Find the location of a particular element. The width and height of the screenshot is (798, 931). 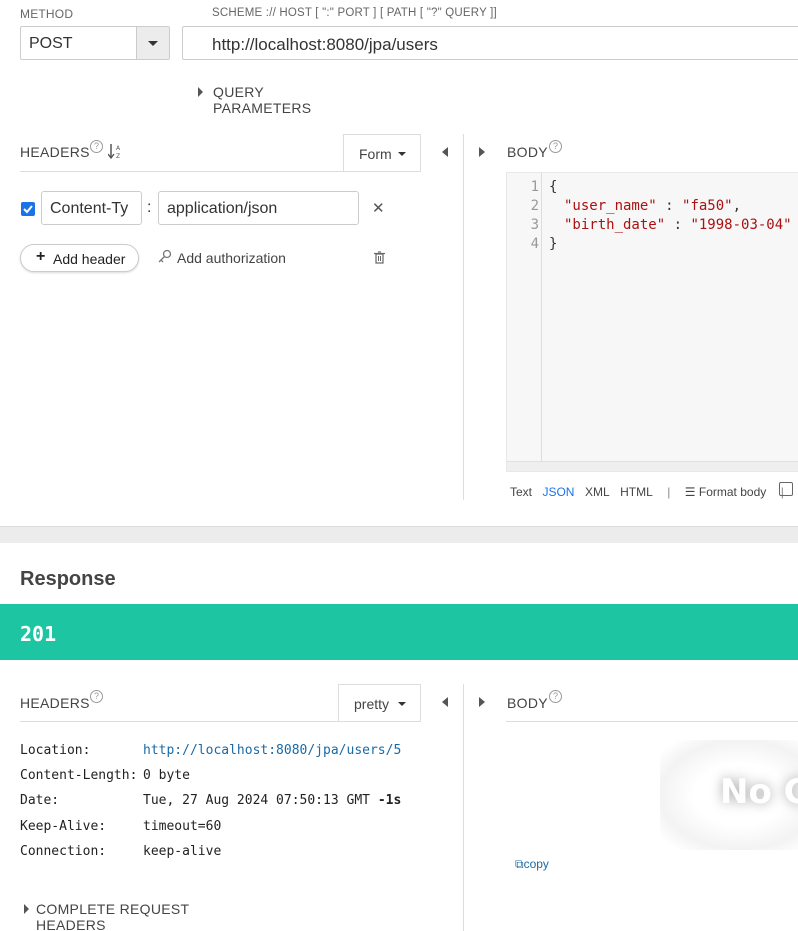

status-code: 201 is located at coordinates (38, 634).